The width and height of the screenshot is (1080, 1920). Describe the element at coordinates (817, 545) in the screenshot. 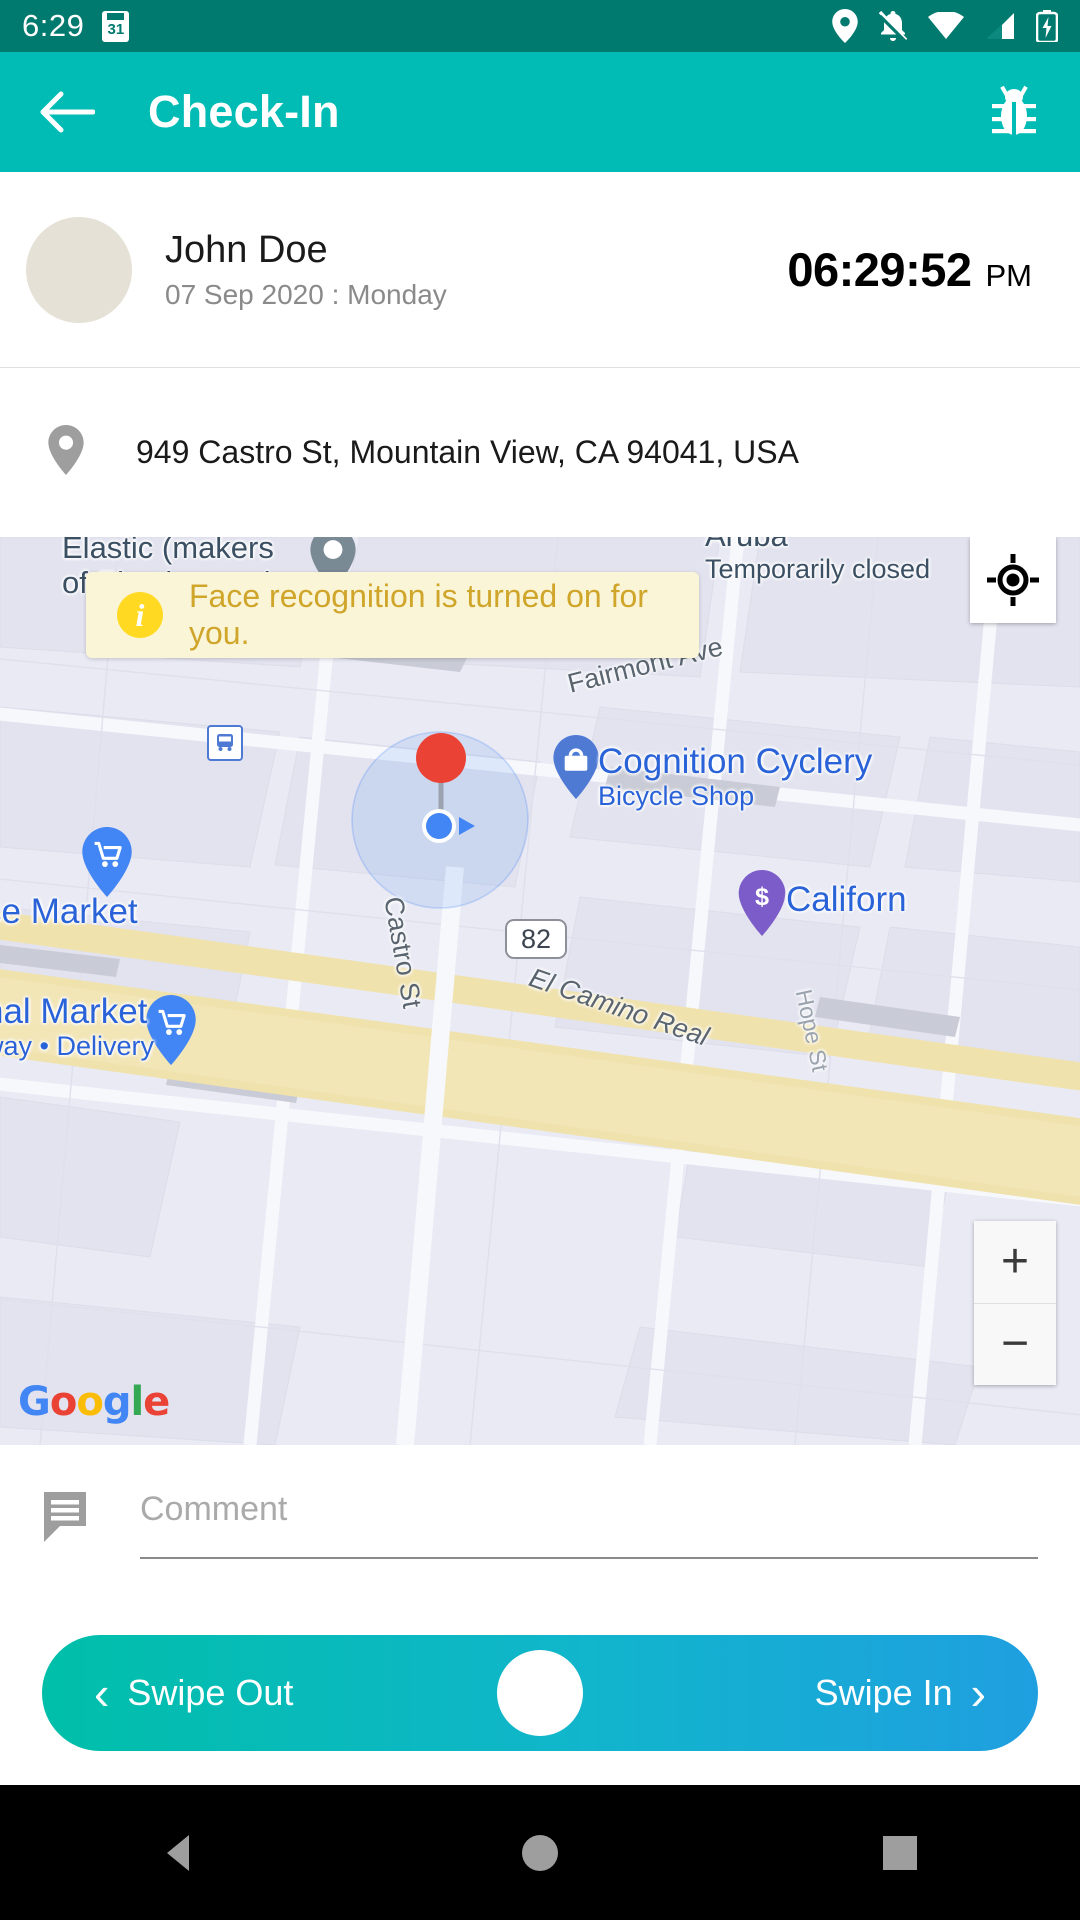

I see `poi-aruba-line1: Aruba` at that location.